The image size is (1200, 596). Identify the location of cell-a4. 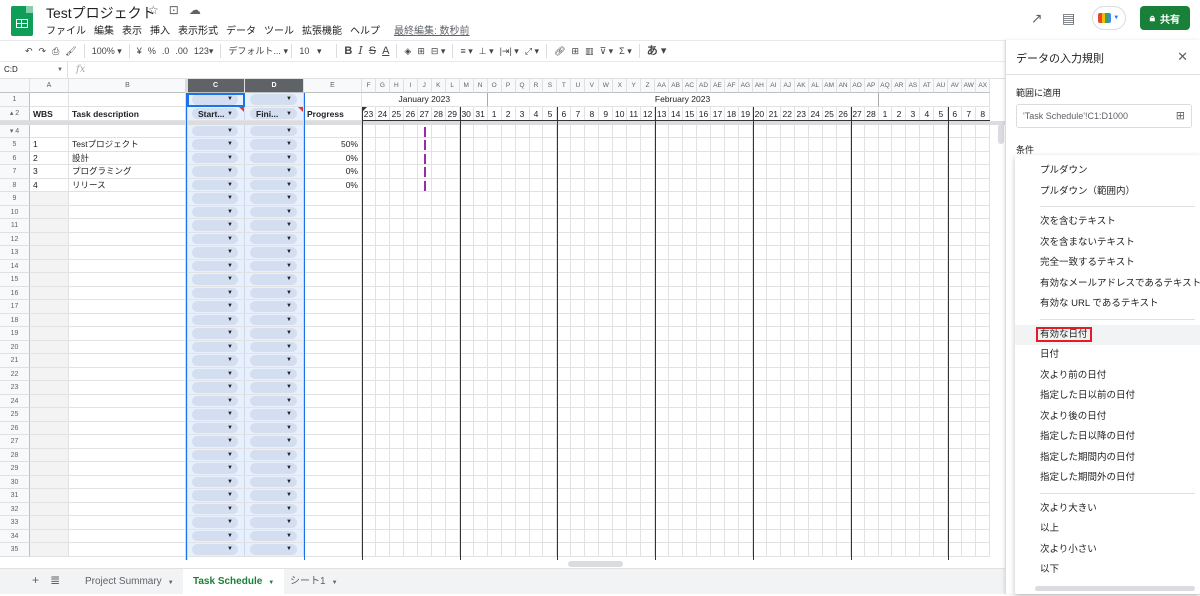
(49, 131).